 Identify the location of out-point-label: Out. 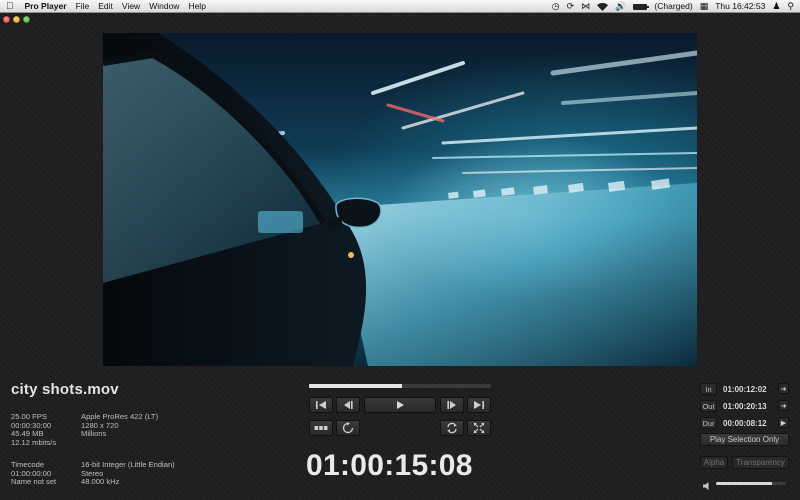
(708, 406).